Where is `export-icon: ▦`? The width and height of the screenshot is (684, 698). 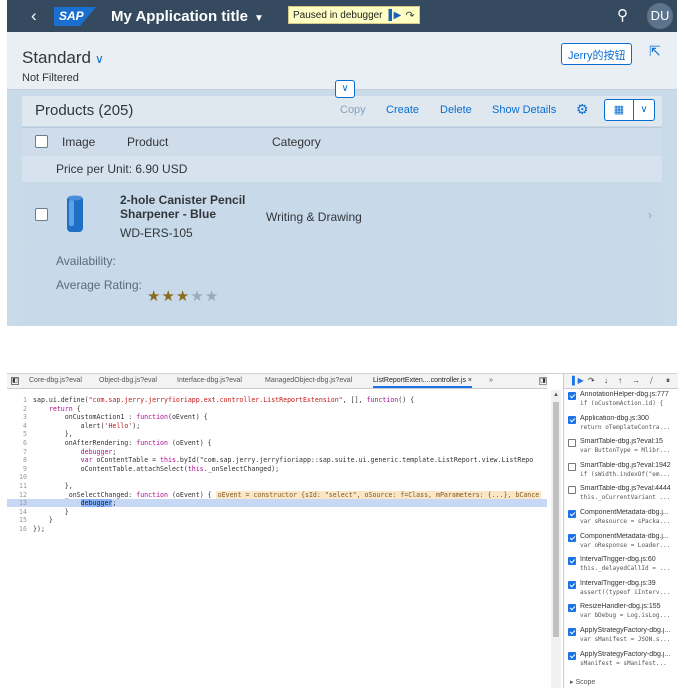 export-icon: ▦ is located at coordinates (619, 110).